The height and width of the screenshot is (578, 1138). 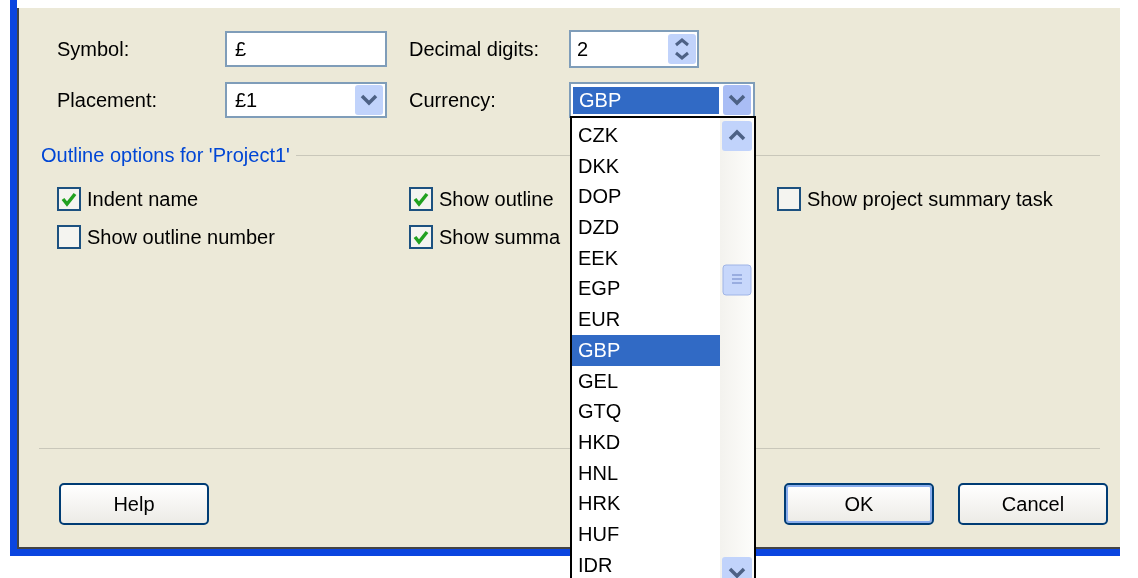 What do you see at coordinates (646, 442) in the screenshot?
I see `currency-option: HKD` at bounding box center [646, 442].